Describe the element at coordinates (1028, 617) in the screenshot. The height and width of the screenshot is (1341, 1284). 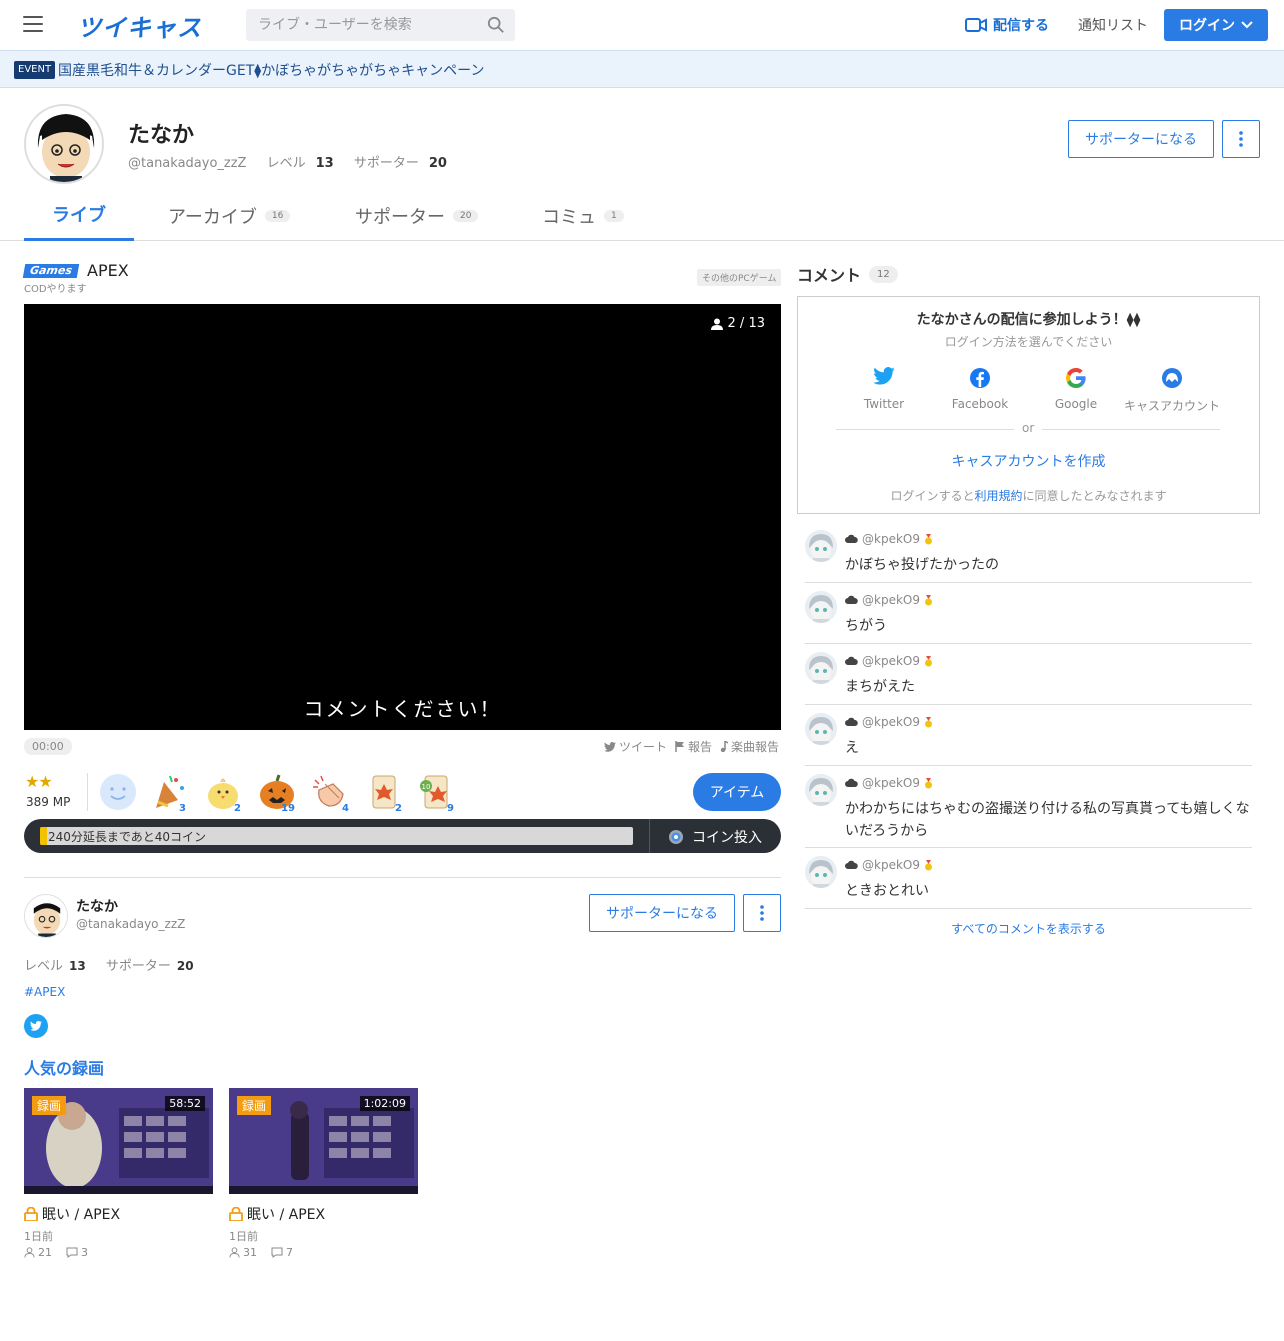
I see `comment-item: @kpekO9 ちがう` at that location.